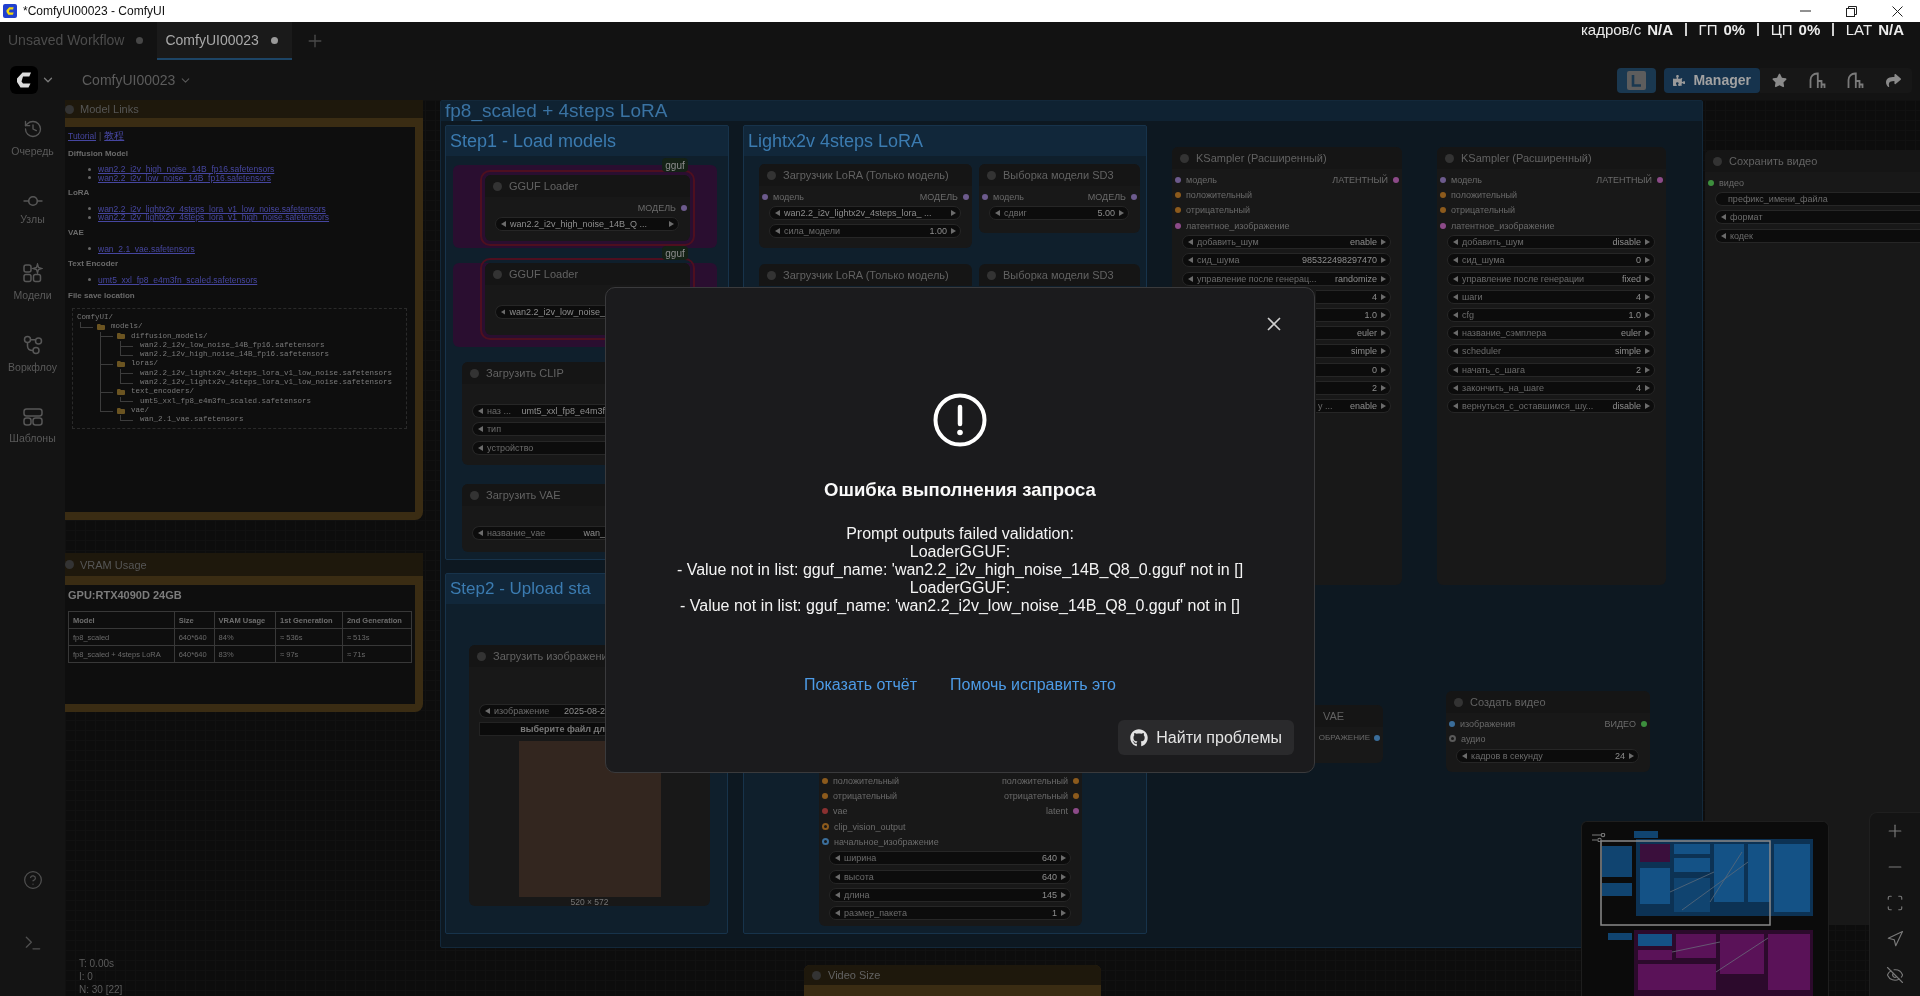 The width and height of the screenshot is (1920, 996). I want to click on fit-view-icon, so click(1895, 903).